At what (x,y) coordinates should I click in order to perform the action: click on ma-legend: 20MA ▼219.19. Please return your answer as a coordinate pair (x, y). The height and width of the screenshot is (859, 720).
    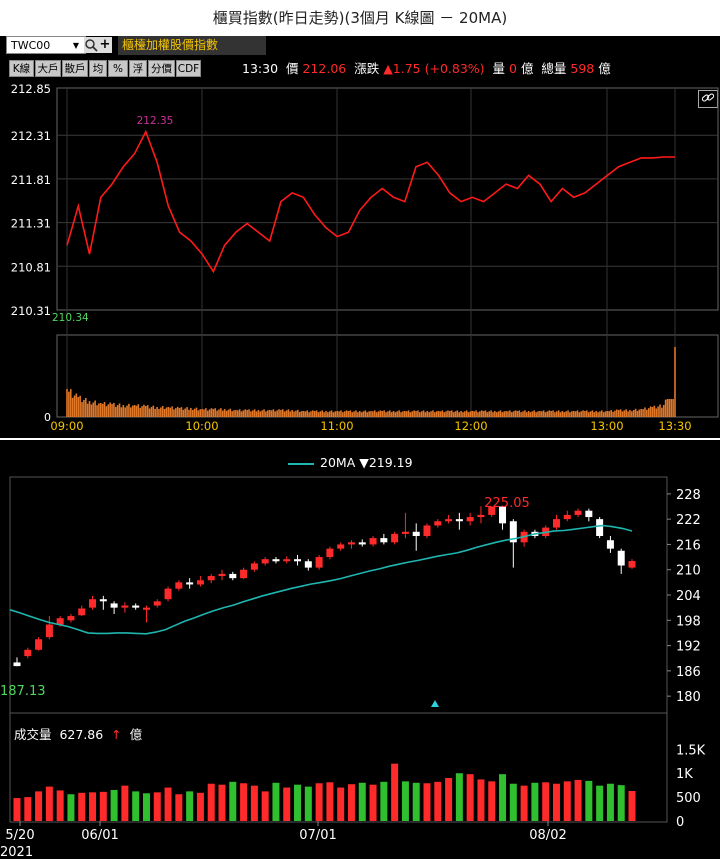
    Looking at the image, I should click on (350, 462).